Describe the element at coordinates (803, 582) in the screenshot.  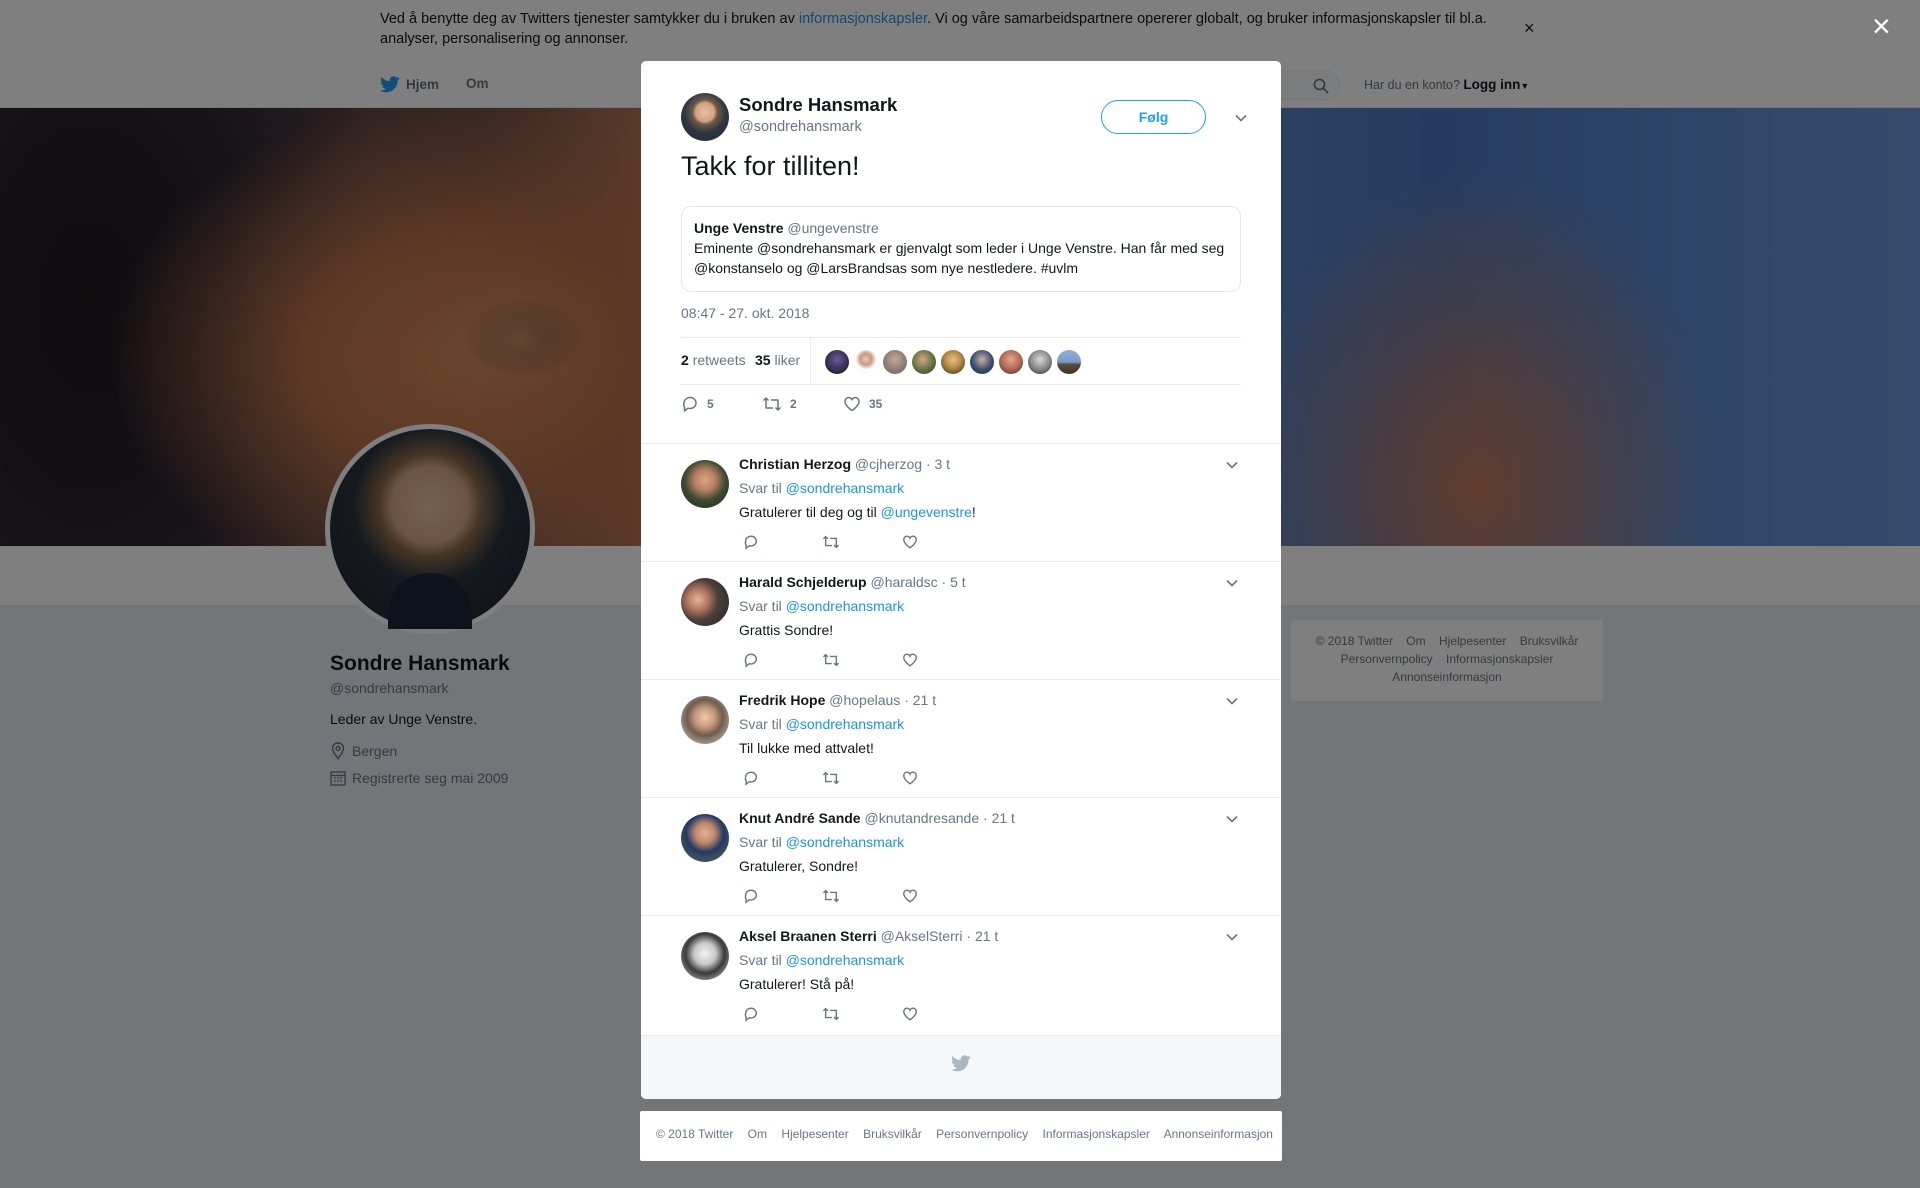
I see `reply-author-name: Harald Schjelderup` at that location.